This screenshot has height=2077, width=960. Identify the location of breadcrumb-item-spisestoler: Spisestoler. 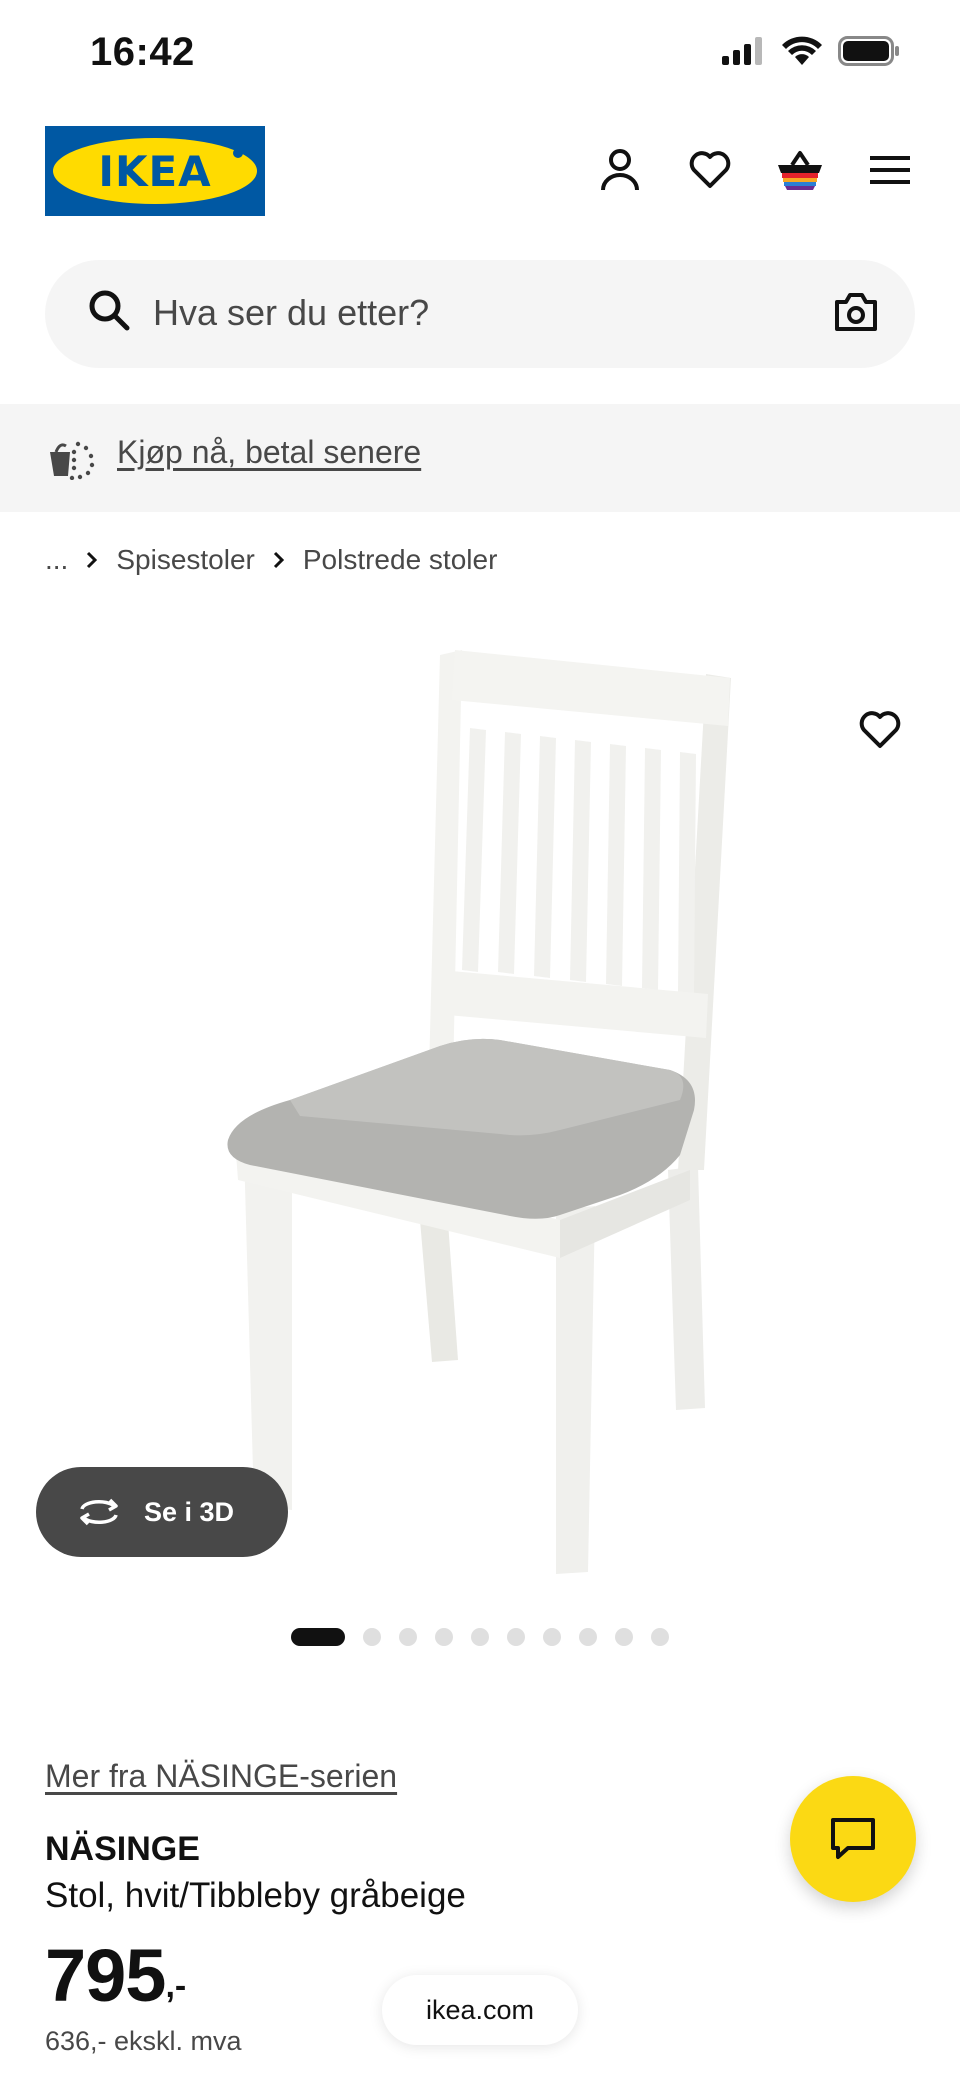
(185, 560).